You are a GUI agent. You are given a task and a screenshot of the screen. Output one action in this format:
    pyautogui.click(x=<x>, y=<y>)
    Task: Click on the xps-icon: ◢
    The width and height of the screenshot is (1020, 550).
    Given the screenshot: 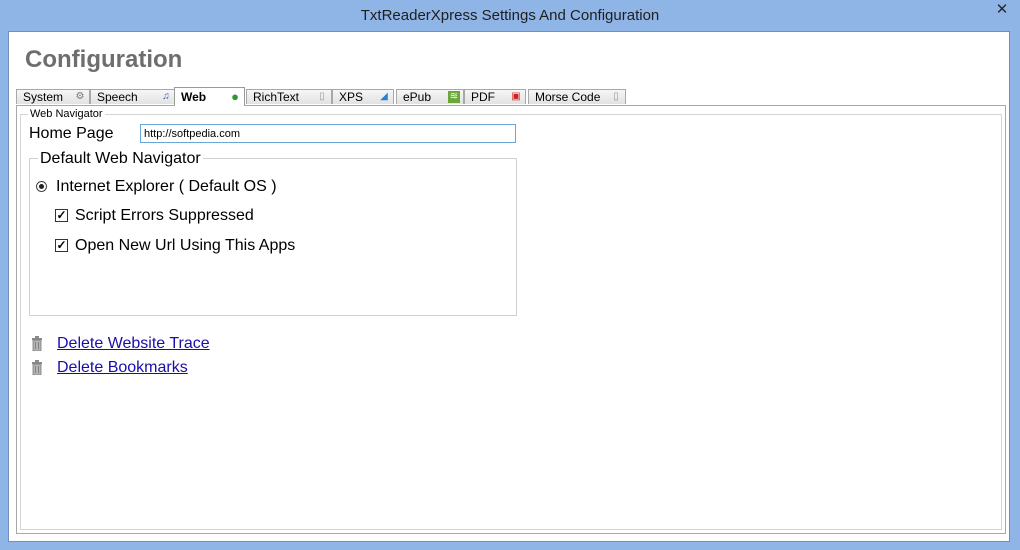 What is the action you would take?
    pyautogui.click(x=384, y=96)
    